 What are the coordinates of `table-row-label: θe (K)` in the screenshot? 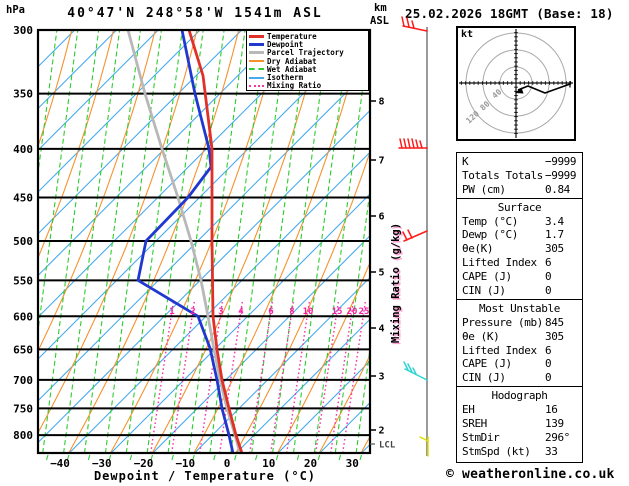 It's located at (481, 336).